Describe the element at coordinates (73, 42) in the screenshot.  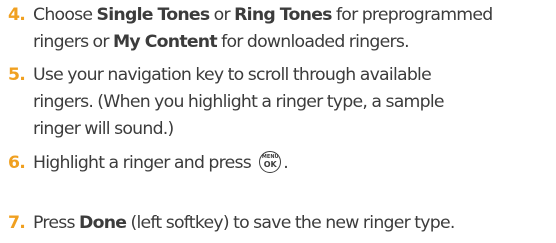
I see `text-run: ringers or` at that location.